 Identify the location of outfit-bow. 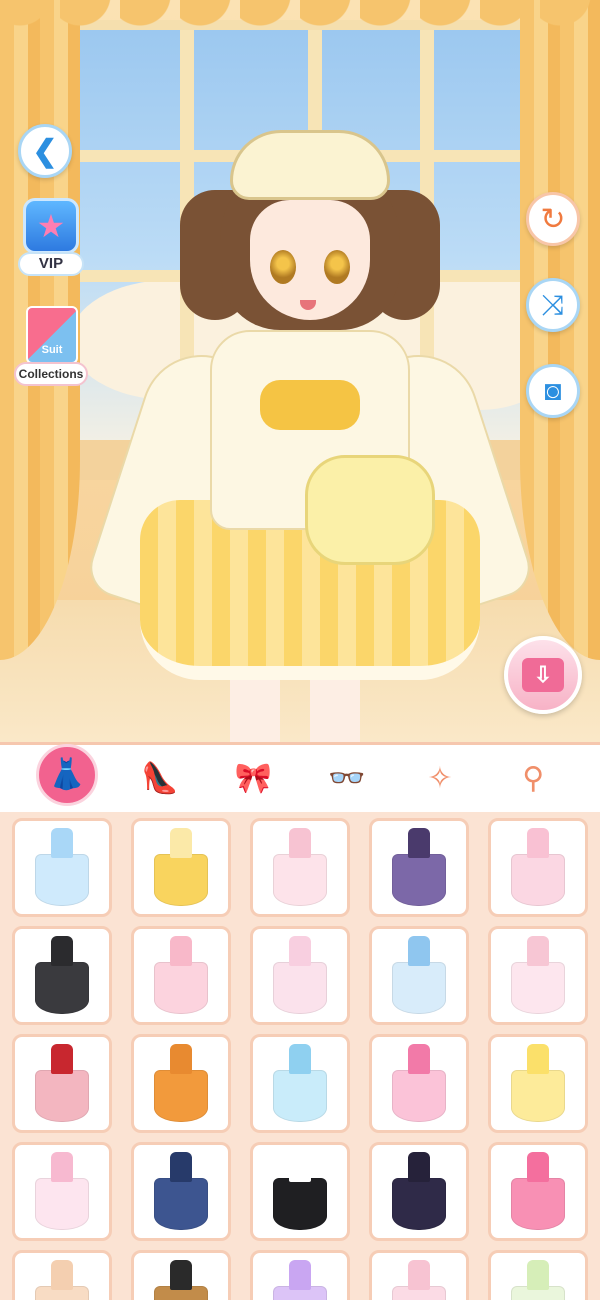
(310, 405).